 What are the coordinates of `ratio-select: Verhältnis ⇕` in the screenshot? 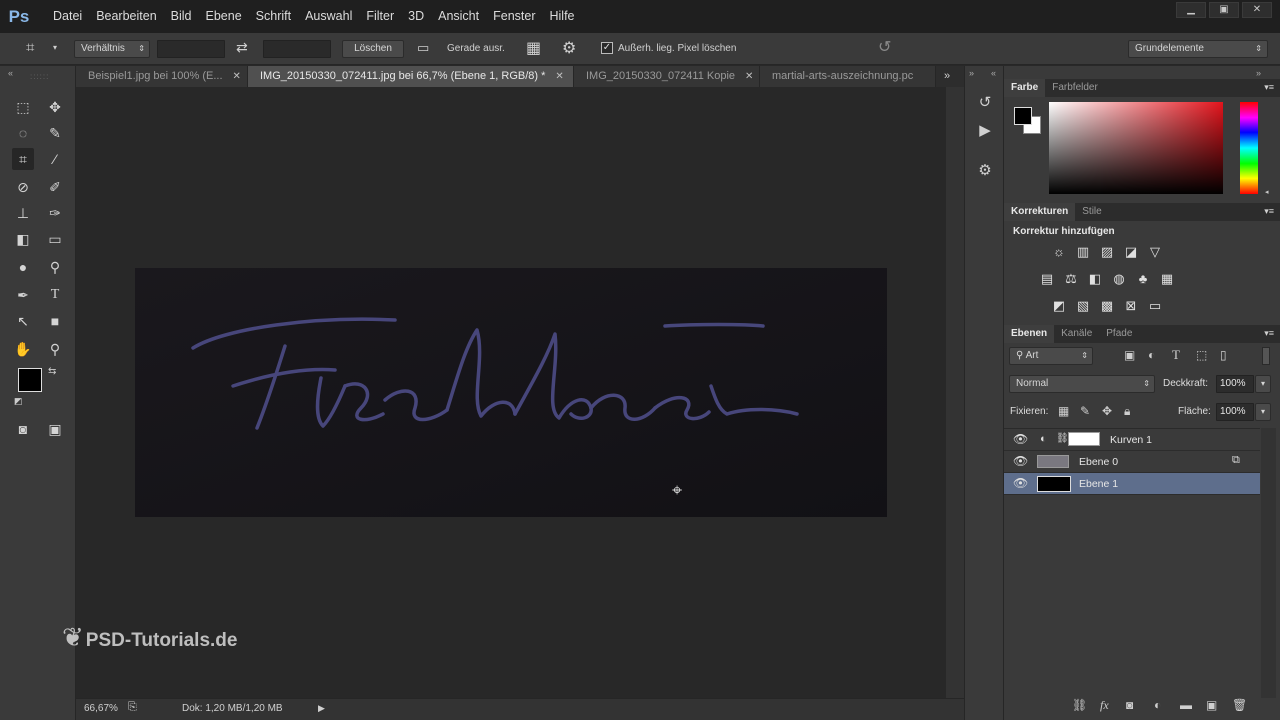 It's located at (112, 49).